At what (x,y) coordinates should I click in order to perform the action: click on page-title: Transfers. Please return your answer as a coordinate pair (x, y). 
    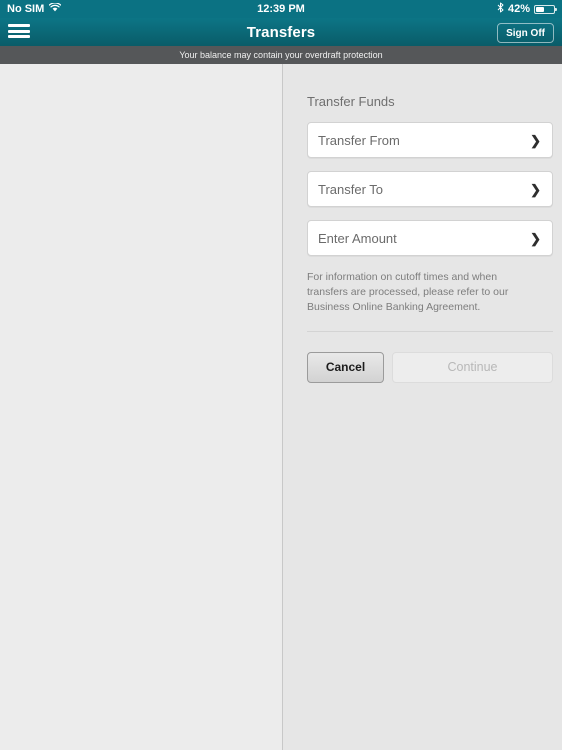
    Looking at the image, I should click on (281, 32).